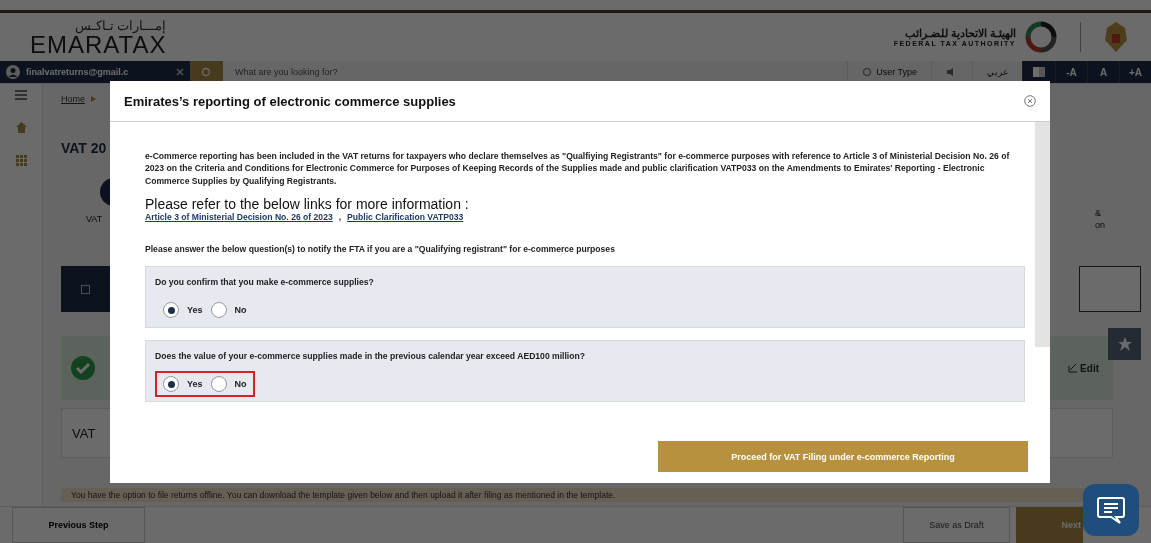  I want to click on search-button, so click(206, 72).